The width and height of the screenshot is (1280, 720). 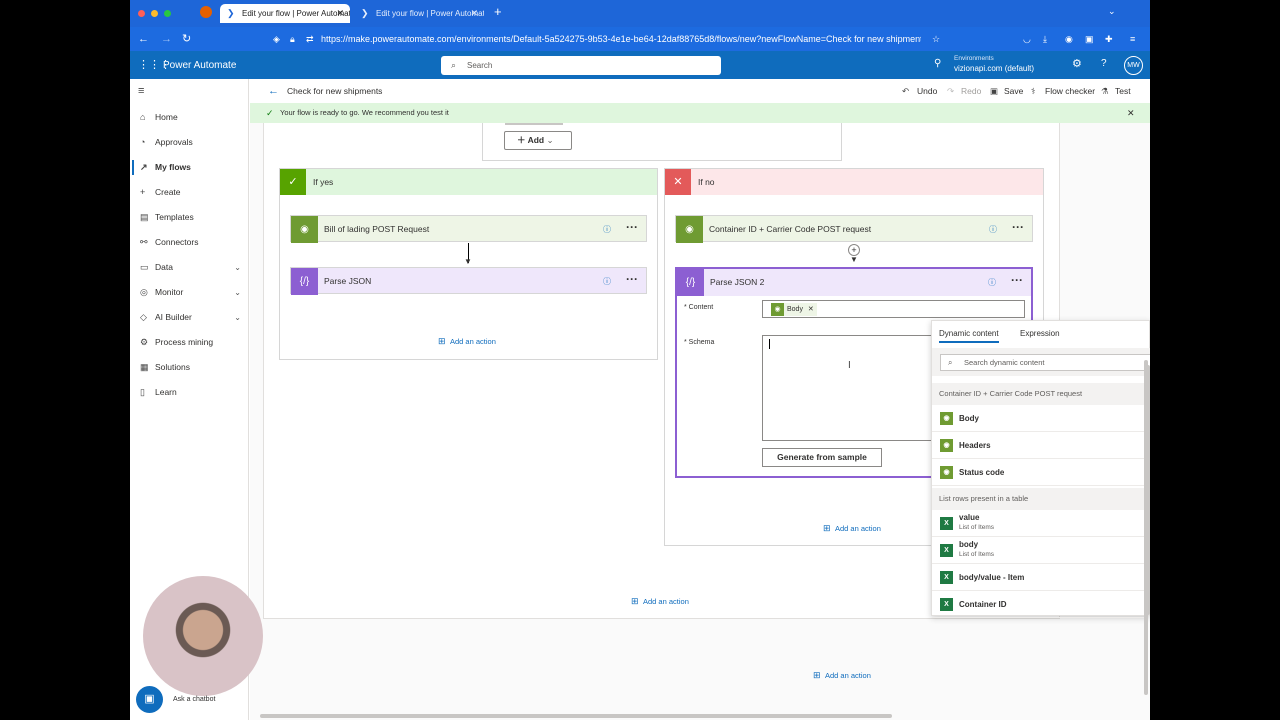 I want to click on downloads-icon: ⤓, so click(x=1045, y=39).